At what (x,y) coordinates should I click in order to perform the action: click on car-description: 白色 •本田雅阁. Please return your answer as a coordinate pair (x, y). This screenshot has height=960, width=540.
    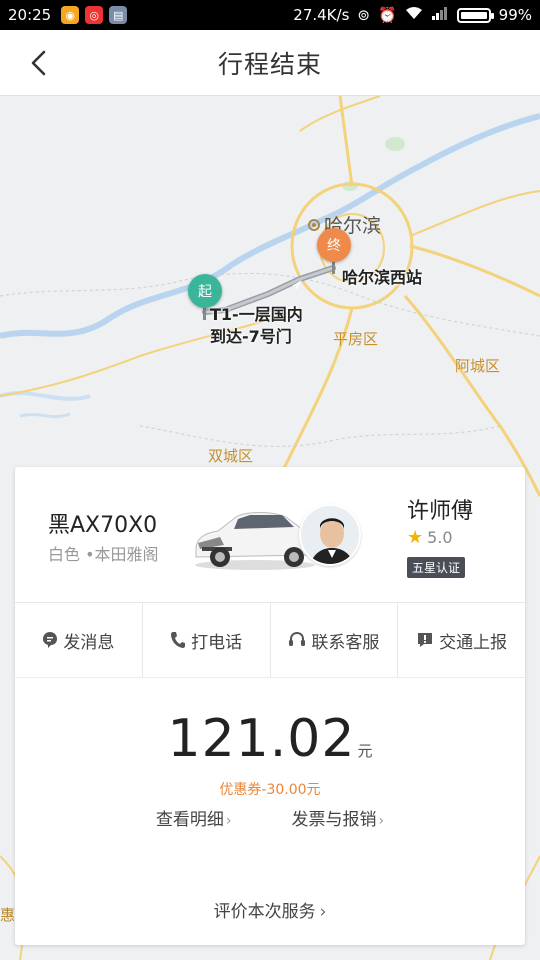
    Looking at the image, I should click on (103, 554).